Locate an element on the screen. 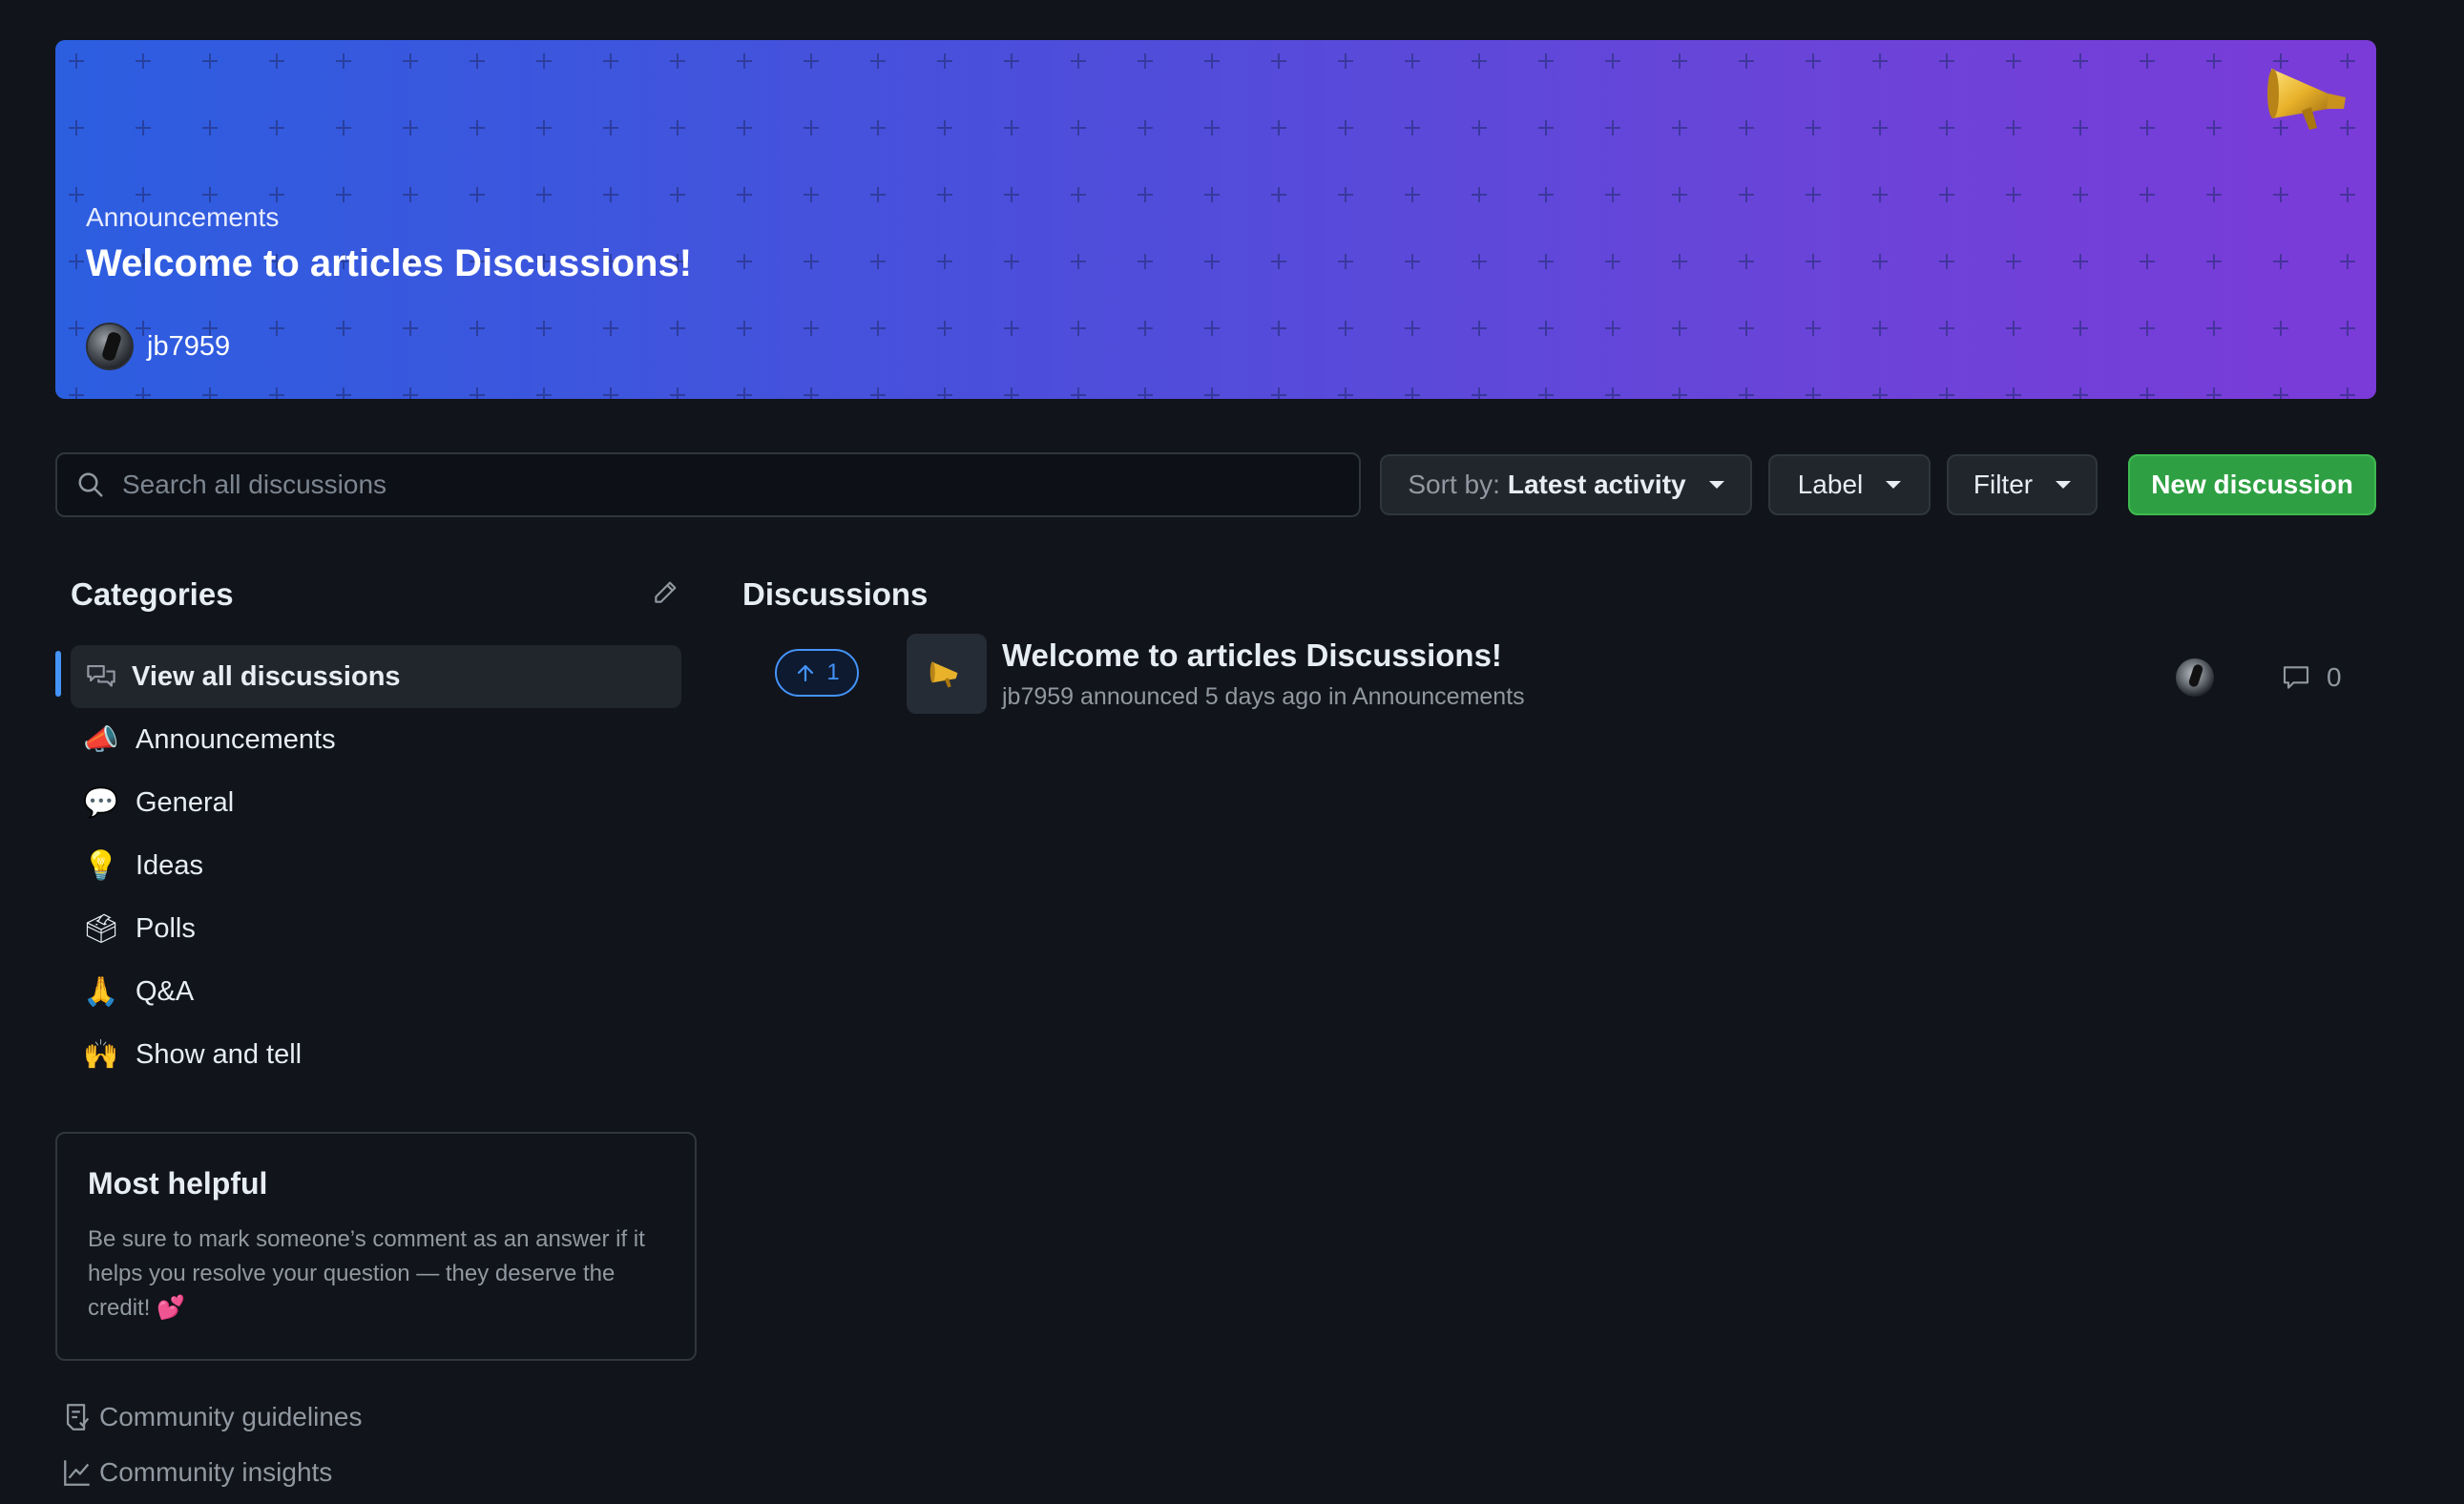 The image size is (2464, 1504). ballot-box-icon: 🗳 is located at coordinates (101, 928).